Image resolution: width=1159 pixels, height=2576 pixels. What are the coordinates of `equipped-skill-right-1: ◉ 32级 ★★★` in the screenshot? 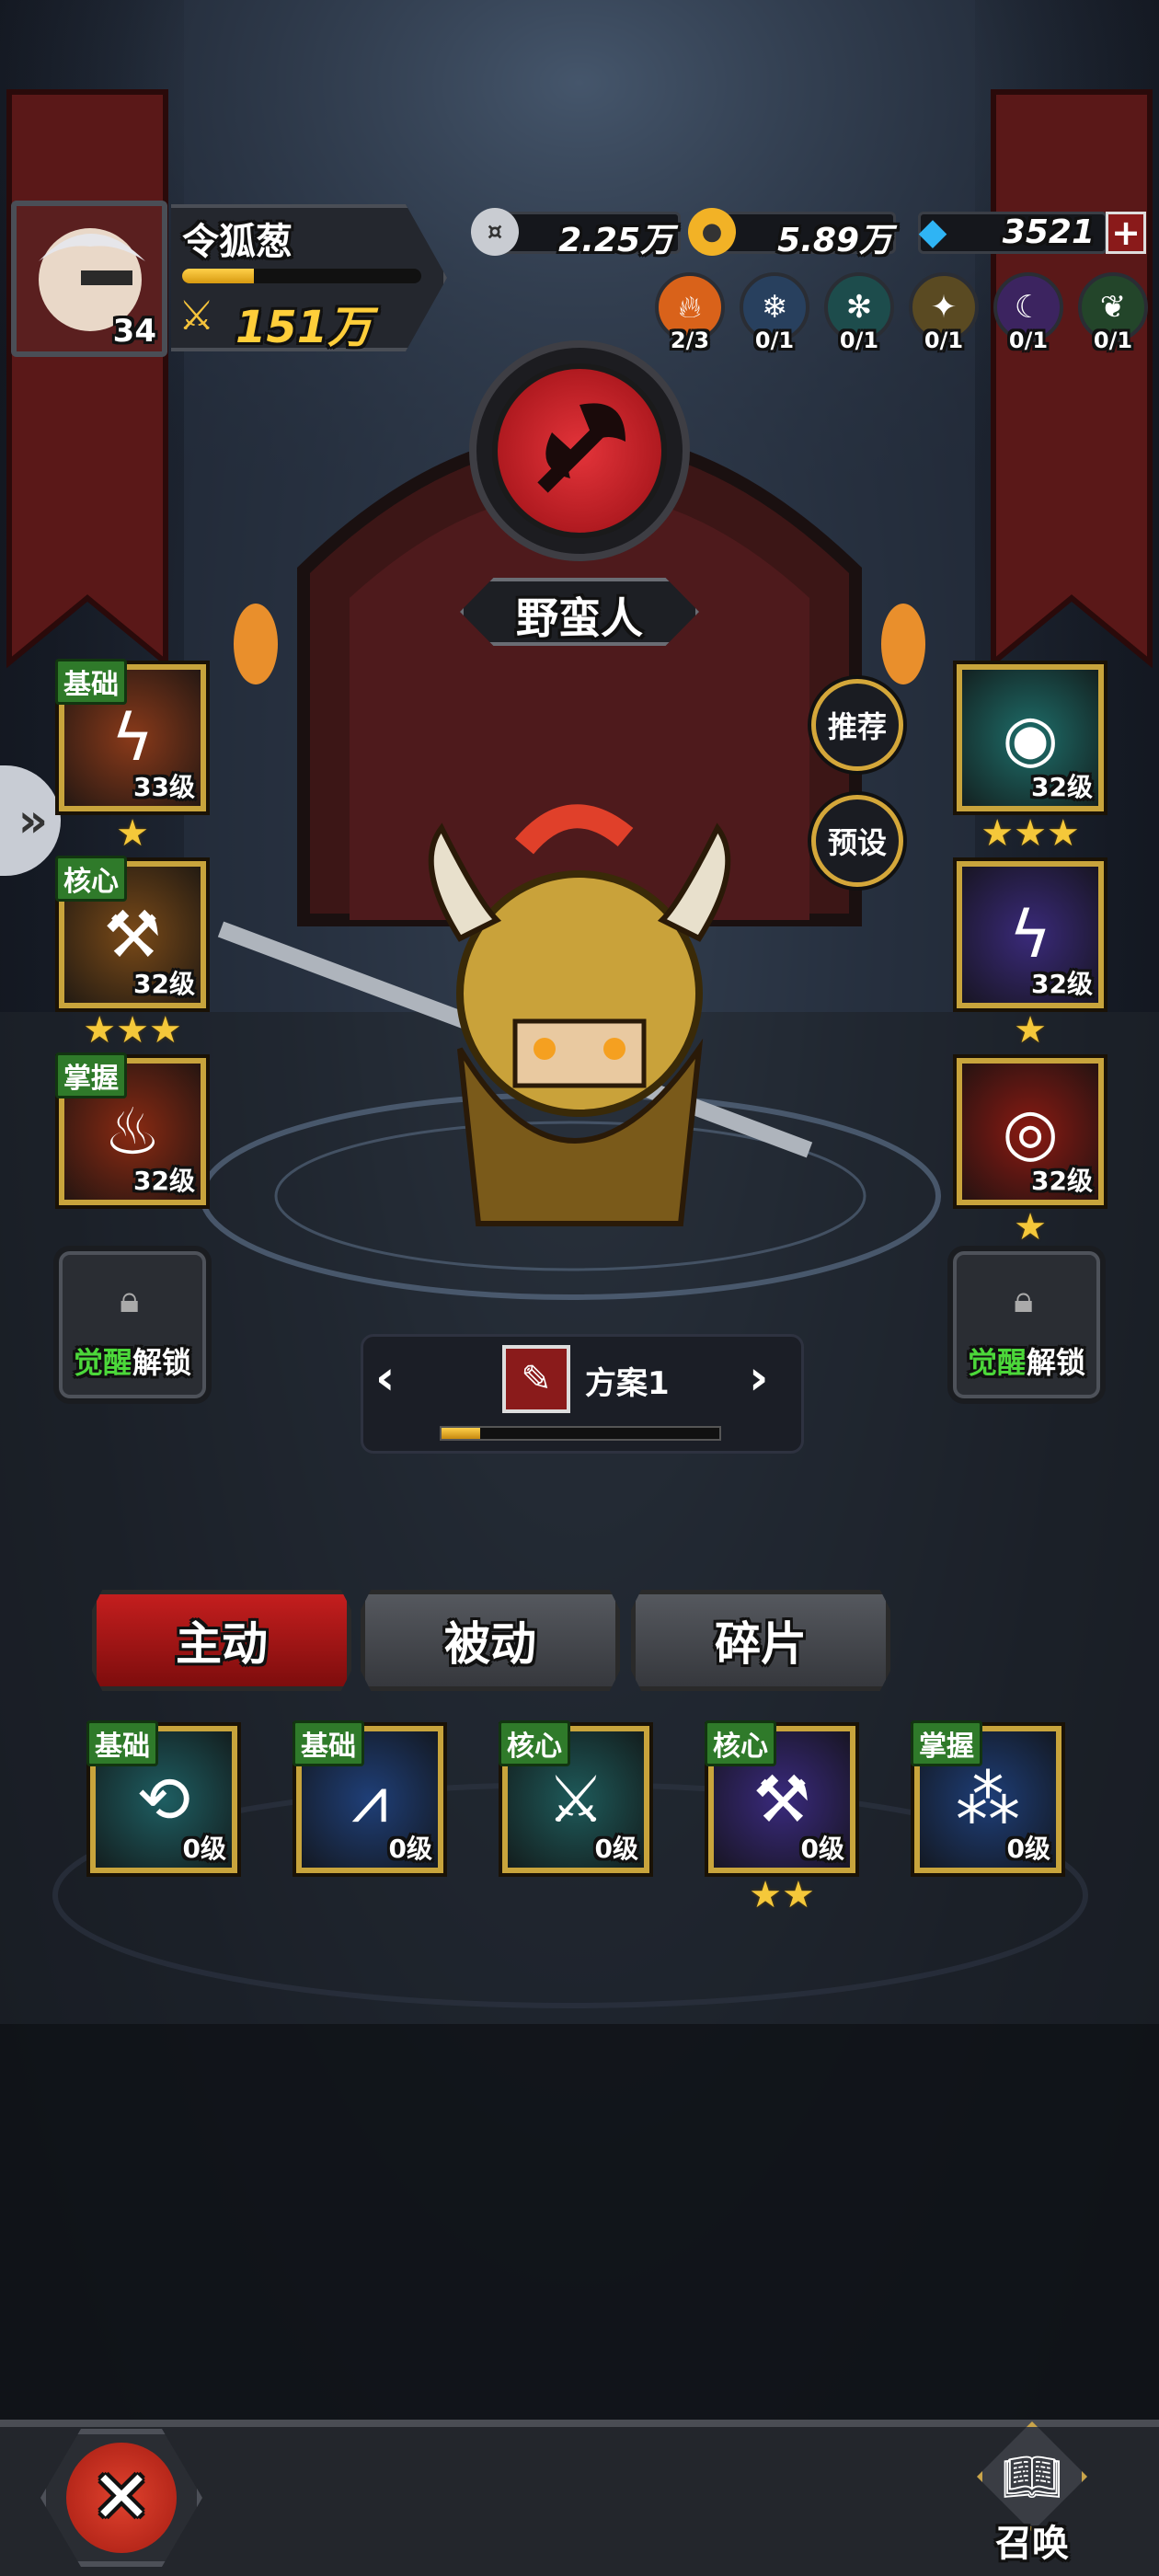 It's located at (1030, 758).